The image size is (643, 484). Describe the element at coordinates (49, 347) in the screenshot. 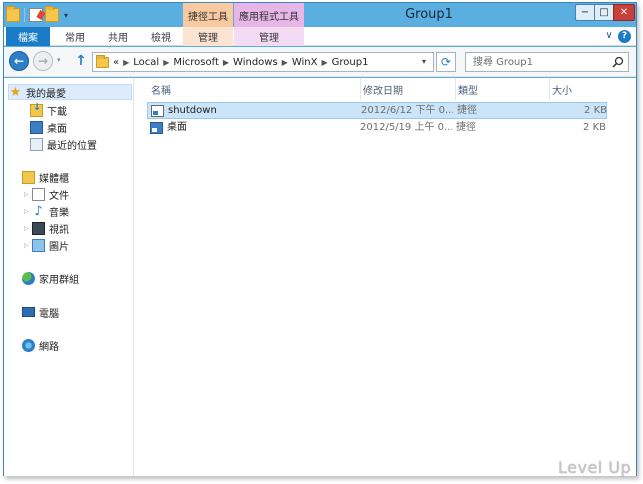

I see `sidebar-item-label: 網路` at that location.